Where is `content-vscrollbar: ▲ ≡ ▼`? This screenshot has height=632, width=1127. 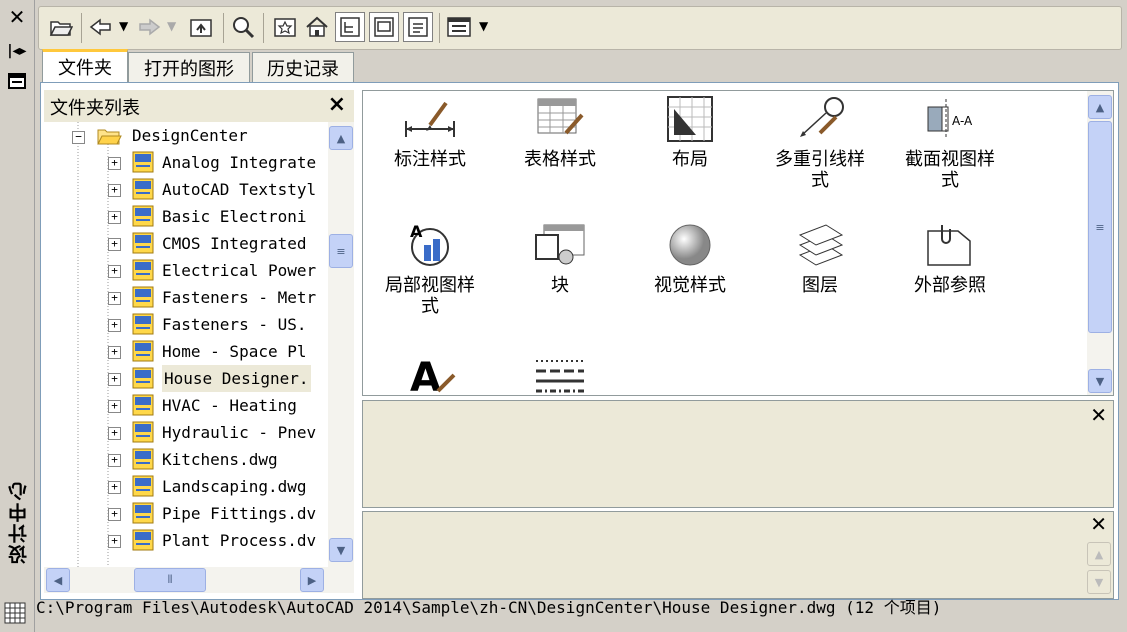 content-vscrollbar: ▲ ≡ ▼ is located at coordinates (1100, 243).